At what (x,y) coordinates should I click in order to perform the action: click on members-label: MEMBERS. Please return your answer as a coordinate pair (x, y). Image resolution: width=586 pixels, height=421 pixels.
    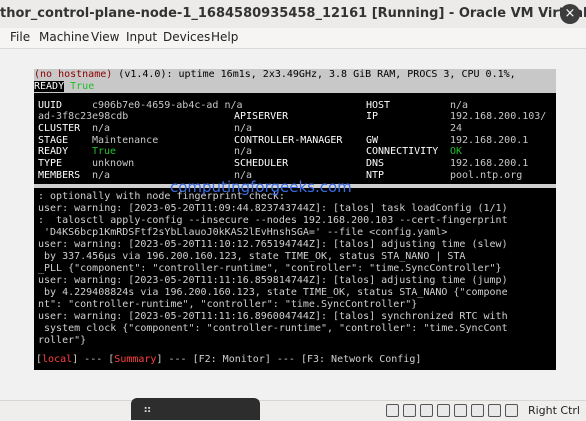
    Looking at the image, I should click on (59, 175).